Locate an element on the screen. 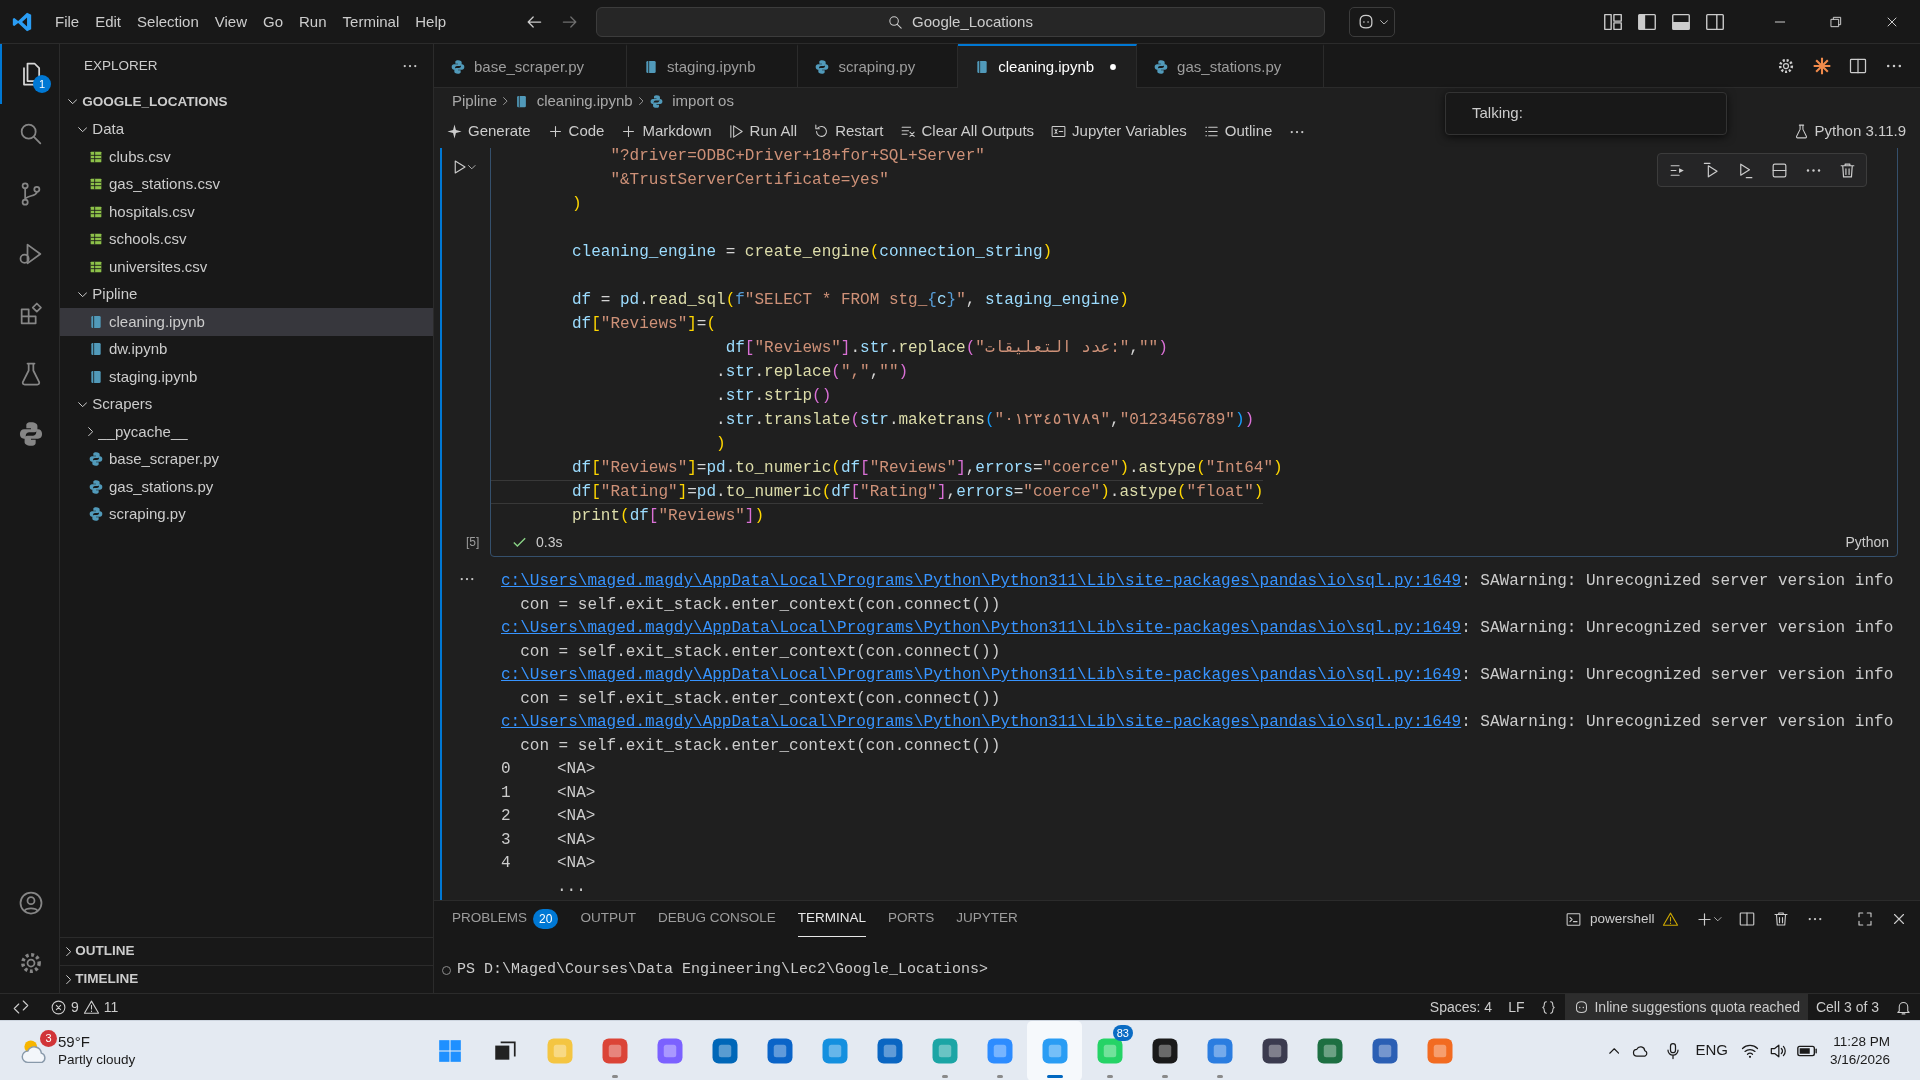  code-line: .str.strip() is located at coordinates (773, 396).